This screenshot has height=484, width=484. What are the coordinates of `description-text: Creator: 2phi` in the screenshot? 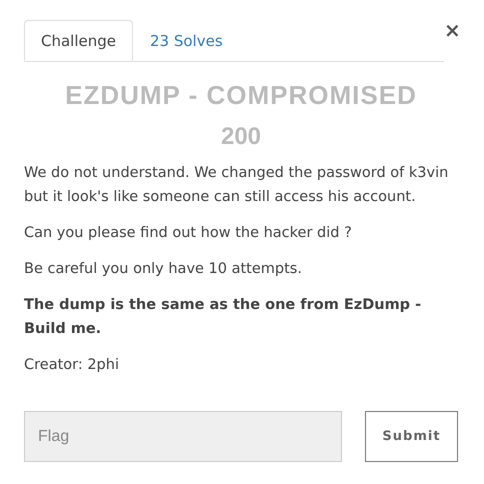 It's located at (72, 365).